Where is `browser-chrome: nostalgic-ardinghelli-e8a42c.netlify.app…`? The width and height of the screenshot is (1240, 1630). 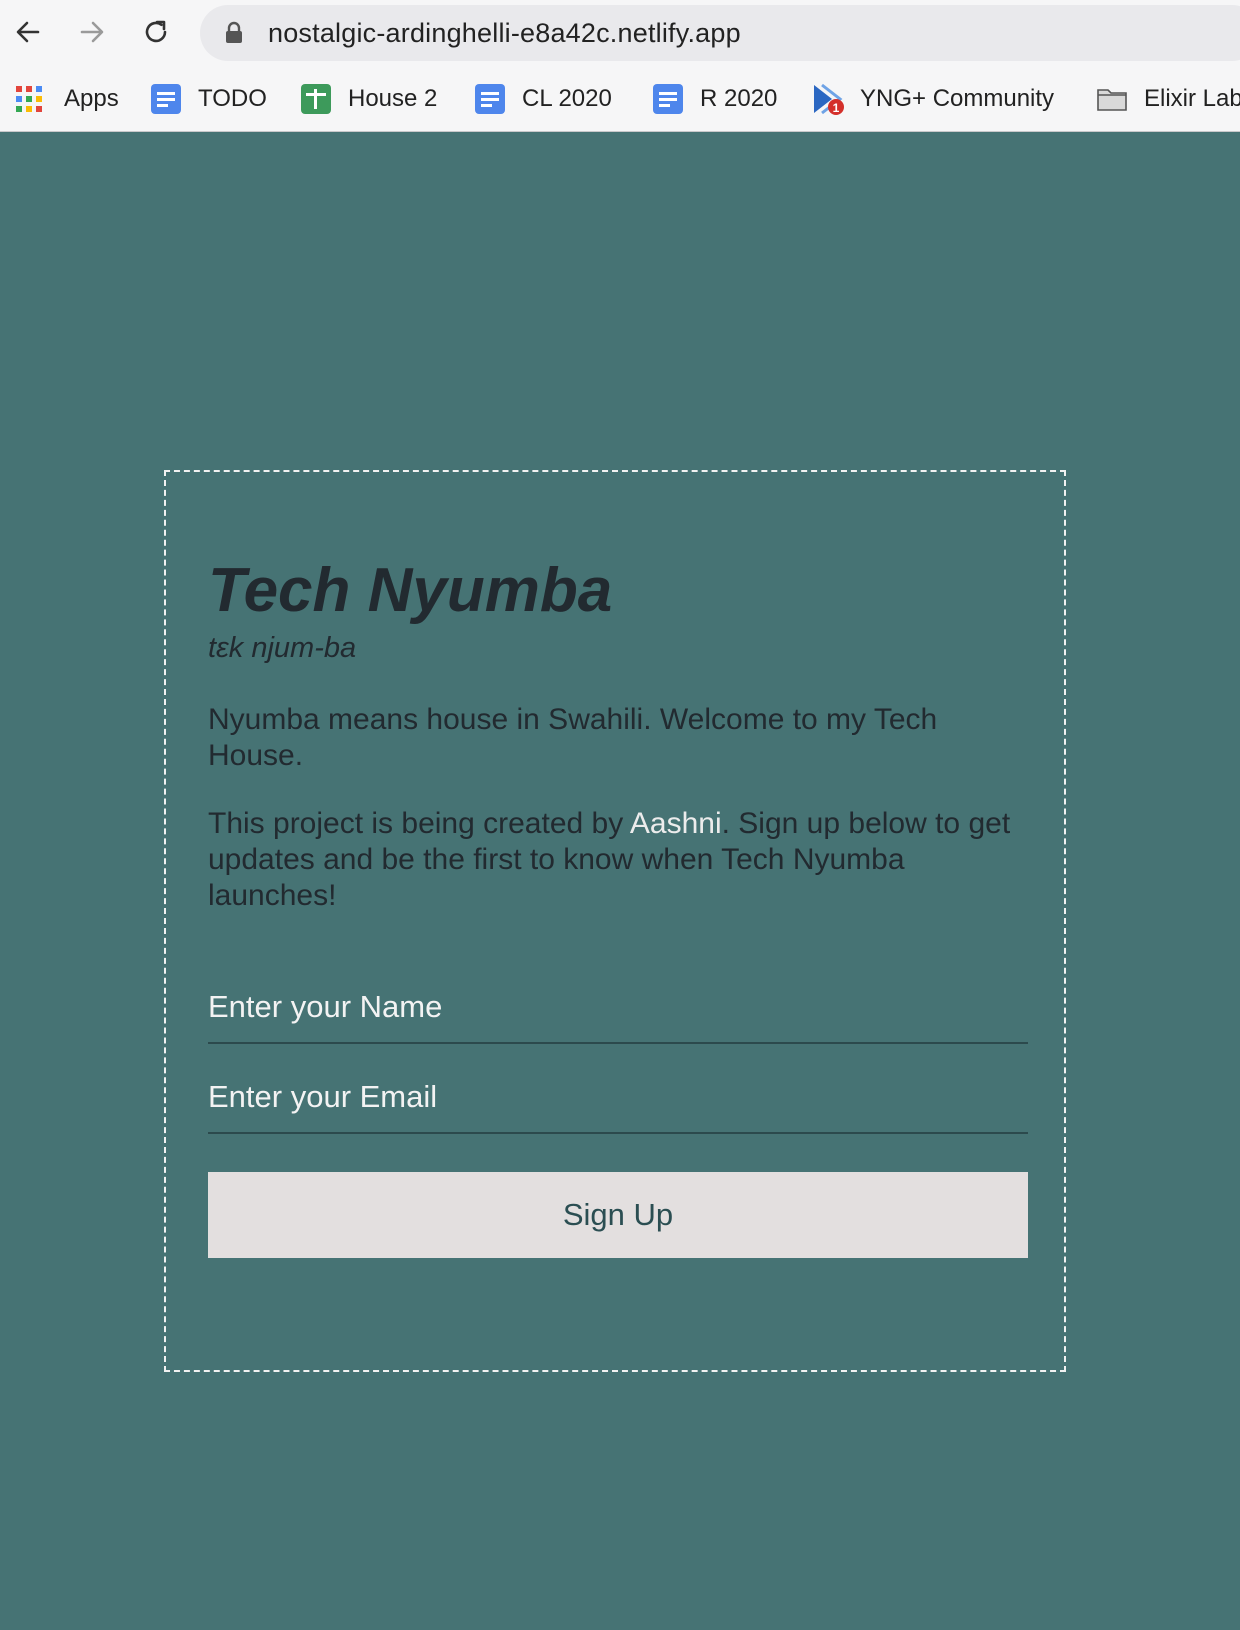
browser-chrome: nostalgic-ardinghelli-e8a42c.netlify.app… is located at coordinates (620, 66).